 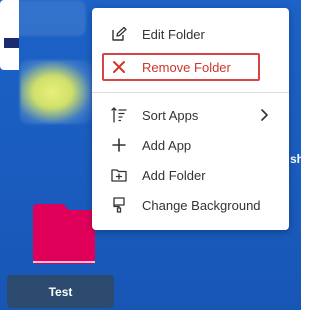 What do you see at coordinates (119, 67) in the screenshot?
I see `close-icon` at bounding box center [119, 67].